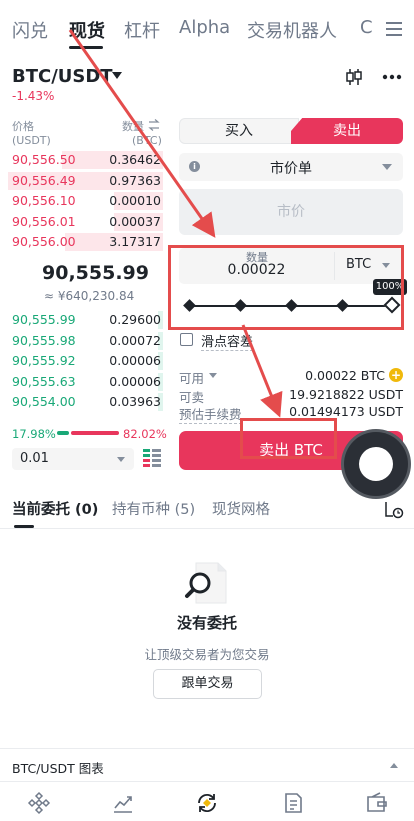  Describe the element at coordinates (154, 125) in the screenshot. I see `swap-unit-icon` at that location.